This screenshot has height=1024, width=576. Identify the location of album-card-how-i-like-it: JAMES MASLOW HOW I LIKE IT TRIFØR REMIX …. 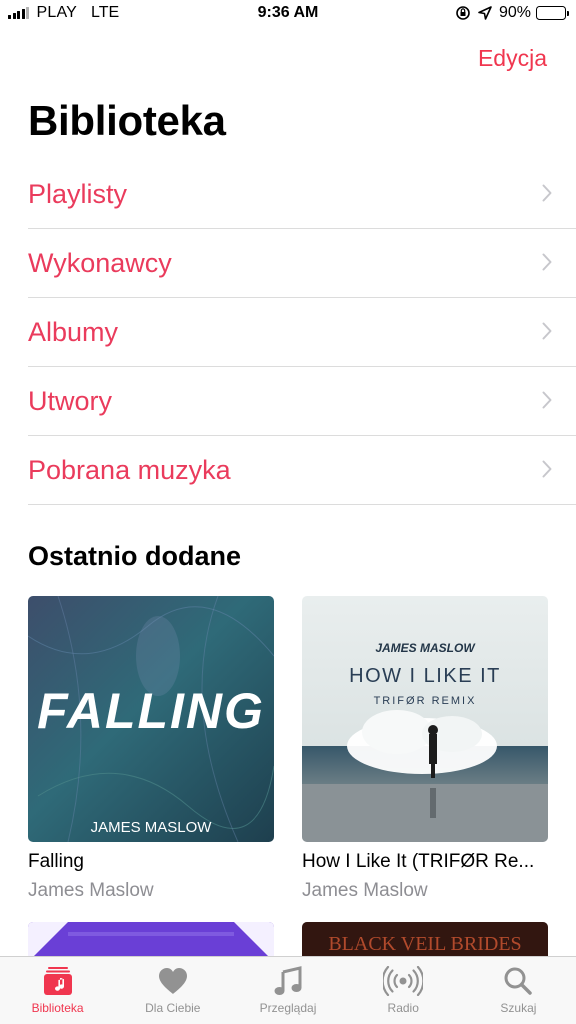
(425, 749).